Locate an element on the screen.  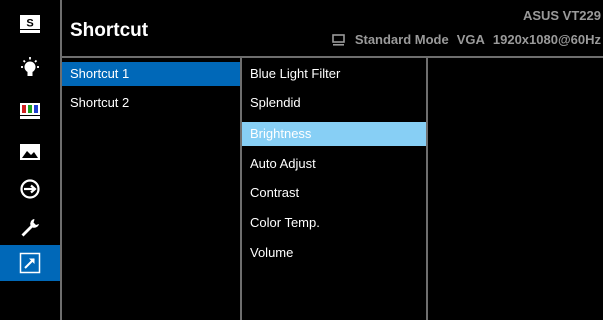
sidebar-item-splendid: S is located at coordinates (30, 24).